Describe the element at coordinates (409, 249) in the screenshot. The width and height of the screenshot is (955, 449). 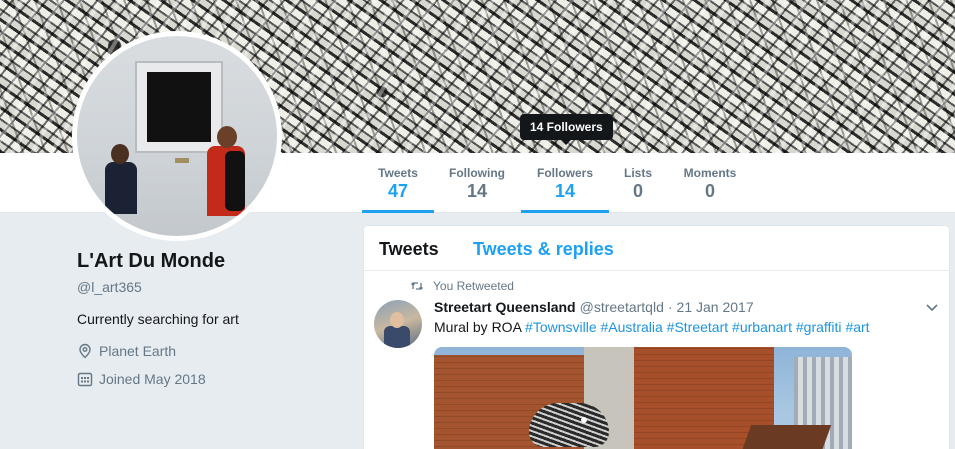
I see `tab-tweets: Tweets` at that location.